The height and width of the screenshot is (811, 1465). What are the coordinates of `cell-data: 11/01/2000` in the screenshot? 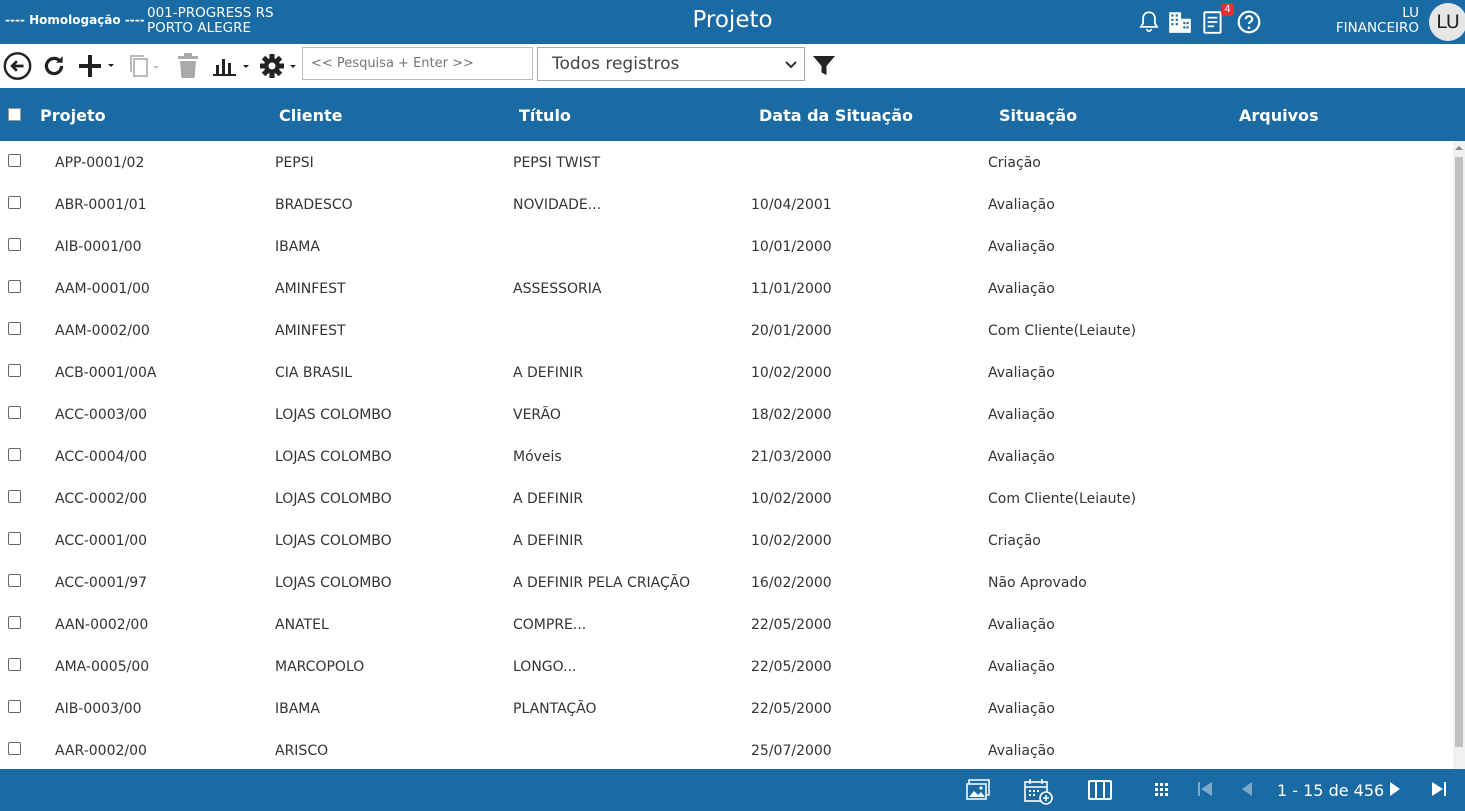 It's located at (791, 289).